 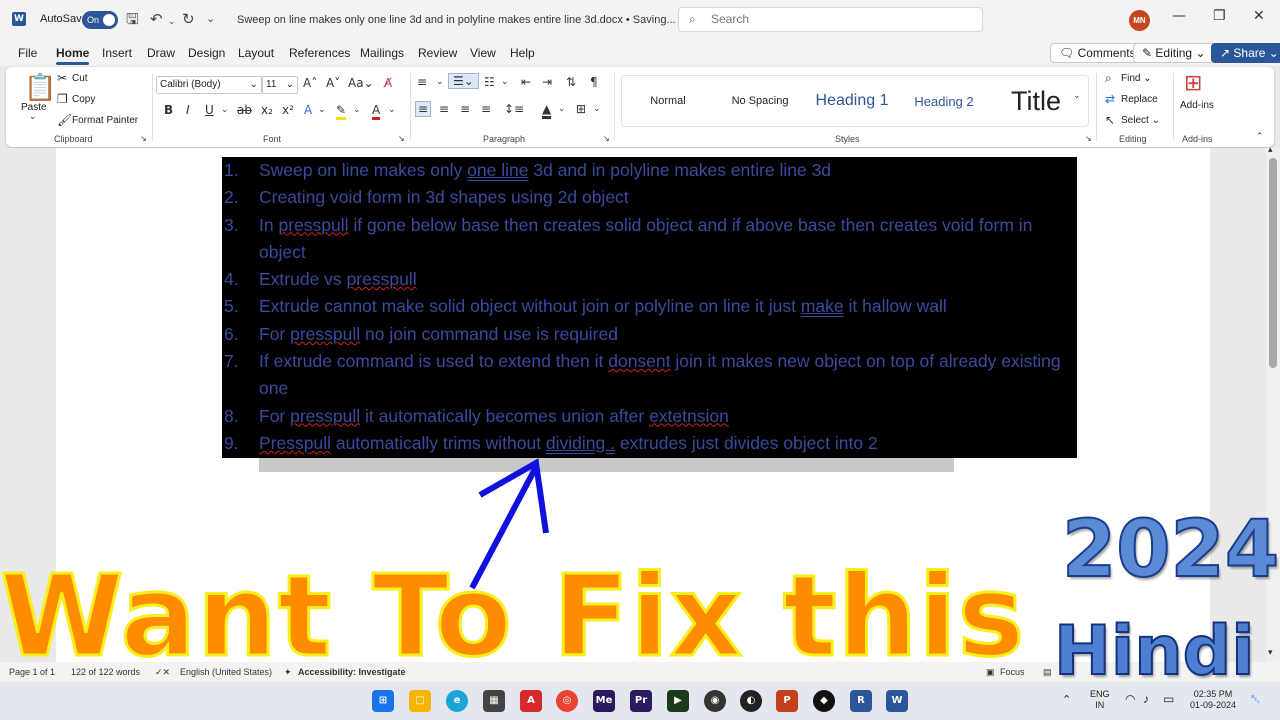 What do you see at coordinates (1136, 78) in the screenshot?
I see `find-button: Find ⌄` at bounding box center [1136, 78].